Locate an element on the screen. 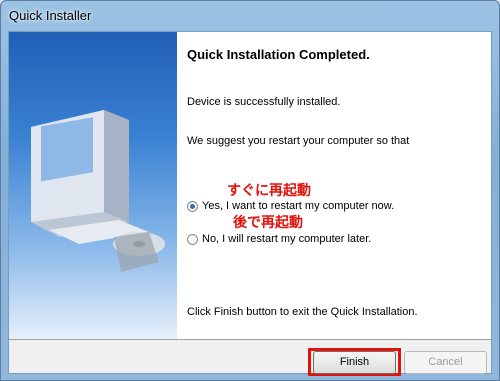 This screenshot has width=500, height=381. annotation-restart-later: 後で再起動 is located at coordinates (268, 223).